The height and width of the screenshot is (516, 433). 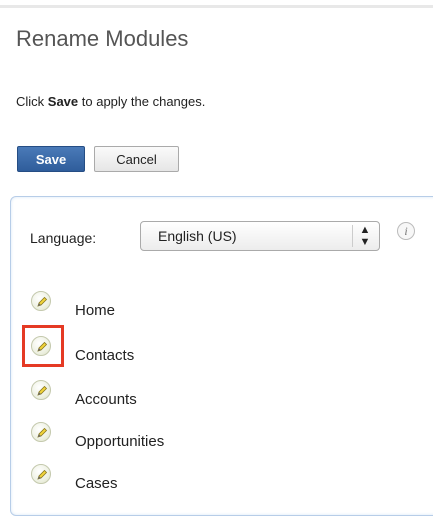 I want to click on instruction-suffix: to apply the changes., so click(x=142, y=101).